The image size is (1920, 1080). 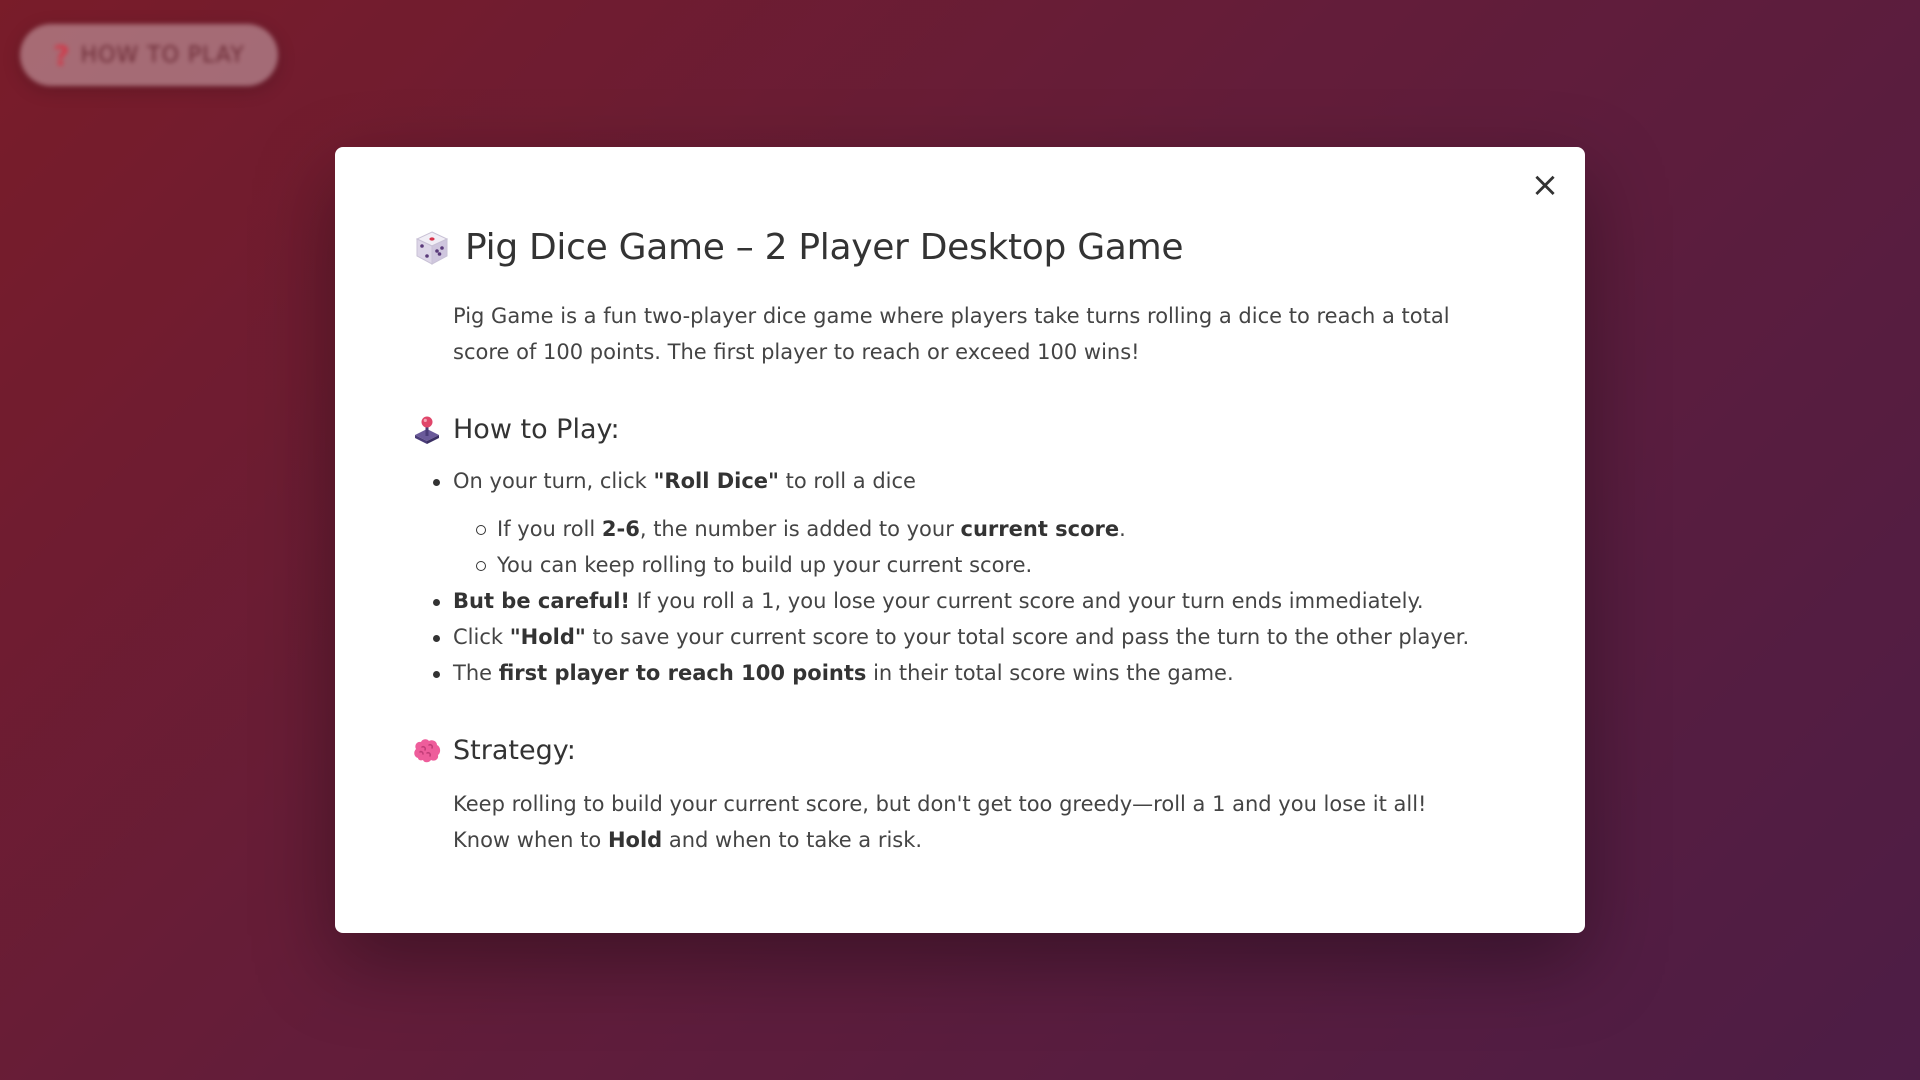 I want to click on brain-icon, so click(x=427, y=751).